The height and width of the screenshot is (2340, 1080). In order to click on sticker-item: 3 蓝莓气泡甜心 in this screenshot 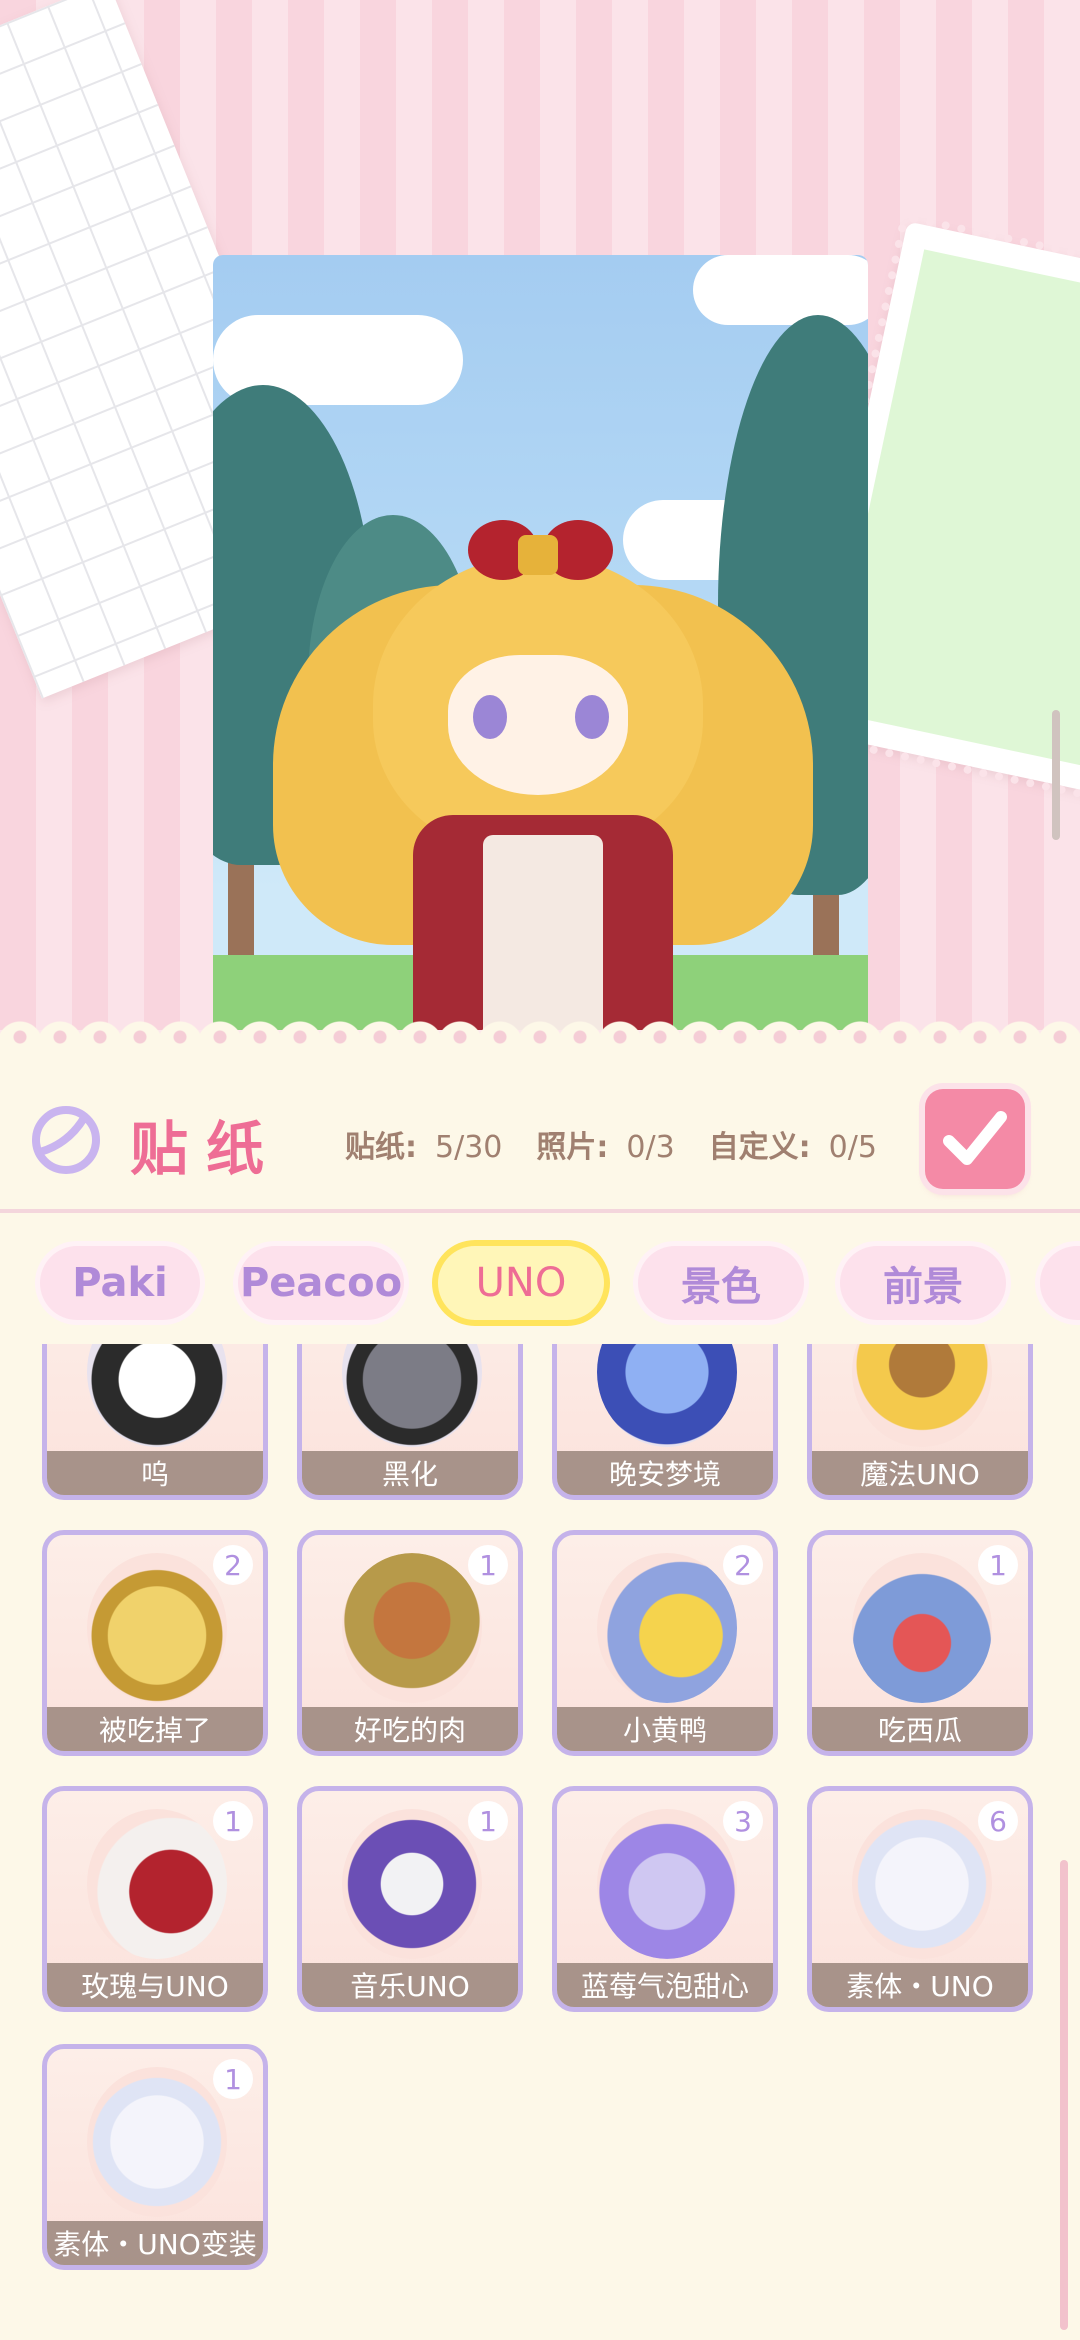, I will do `click(665, 1899)`.